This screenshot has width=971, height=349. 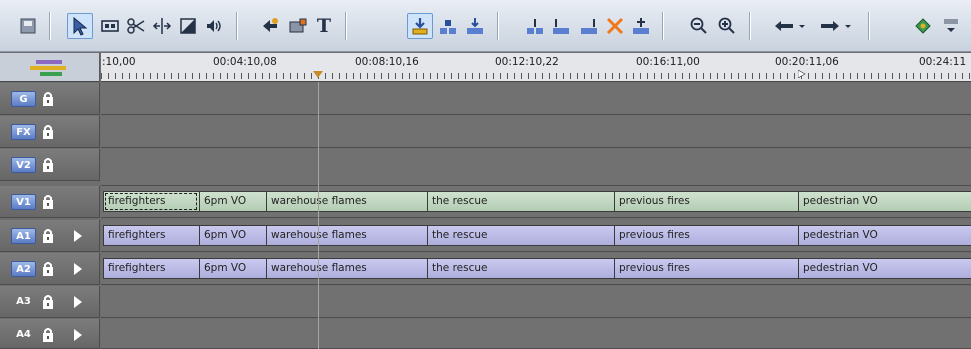 I want to click on fade-tool-icon, so click(x=188, y=26).